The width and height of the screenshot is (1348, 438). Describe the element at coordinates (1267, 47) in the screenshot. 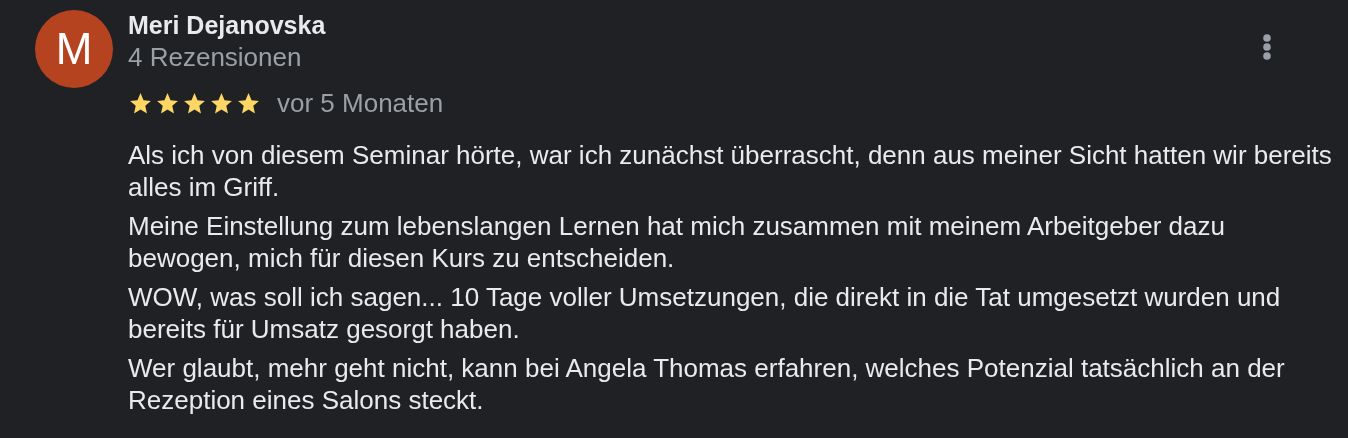

I see `more-options-icon` at that location.